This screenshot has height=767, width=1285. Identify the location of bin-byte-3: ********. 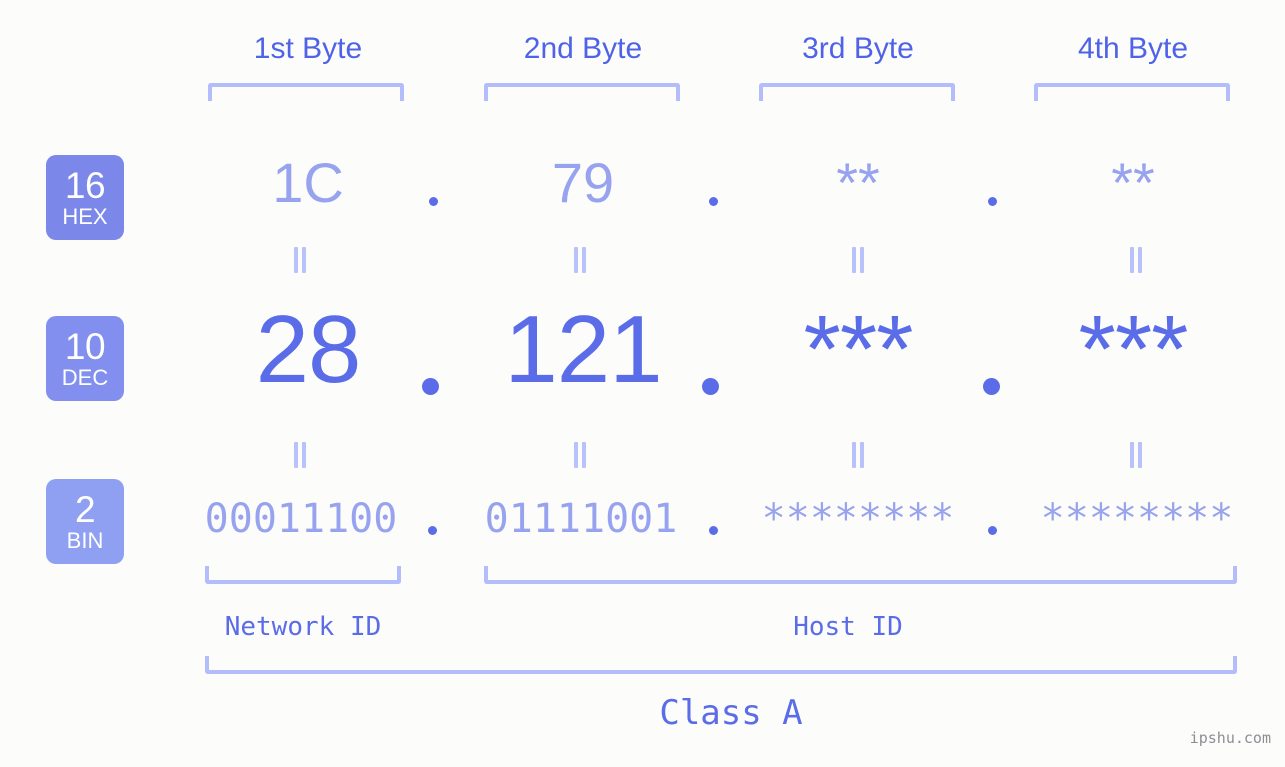
(858, 519).